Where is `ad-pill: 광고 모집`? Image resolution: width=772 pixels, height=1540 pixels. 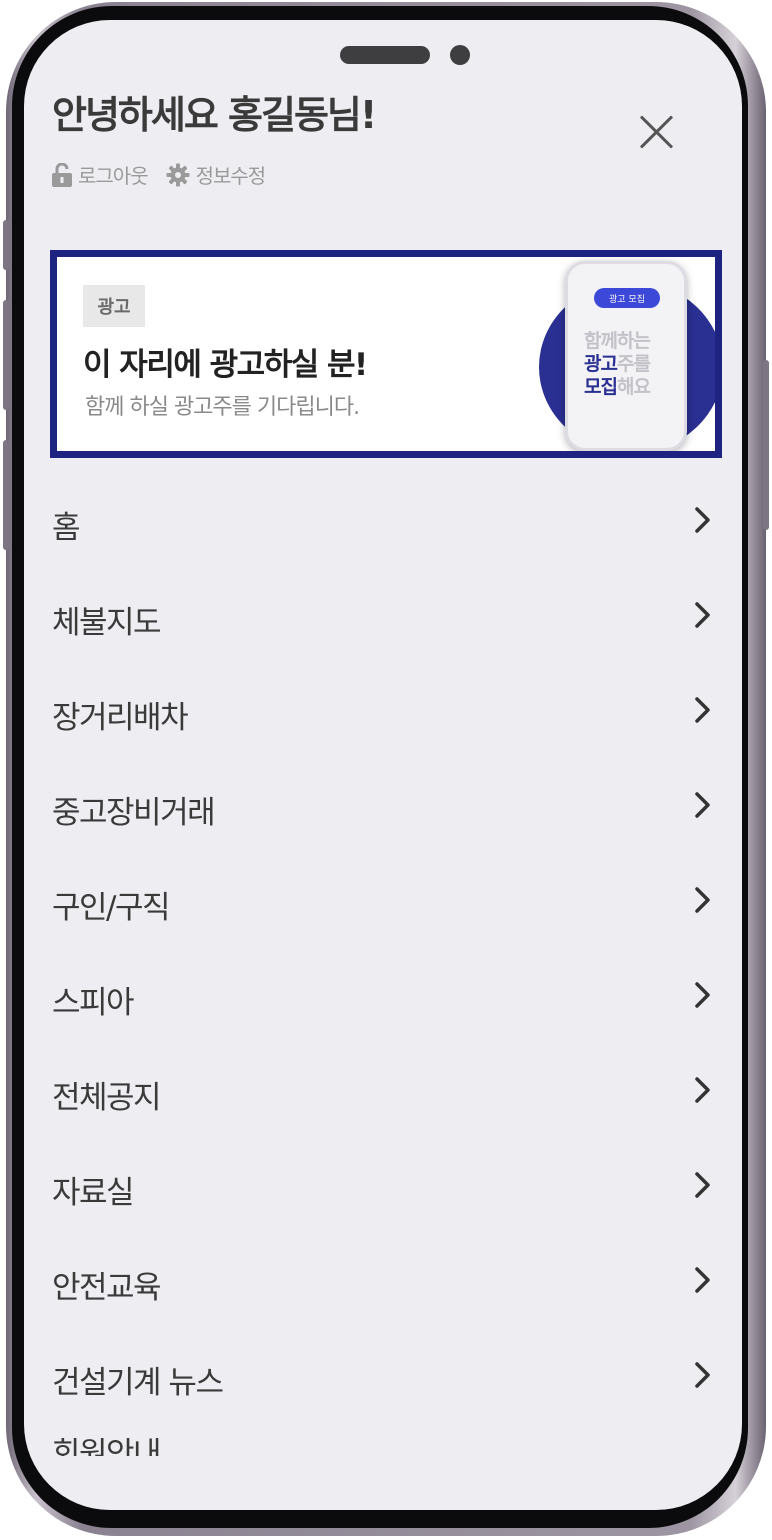
ad-pill: 광고 모집 is located at coordinates (627, 298).